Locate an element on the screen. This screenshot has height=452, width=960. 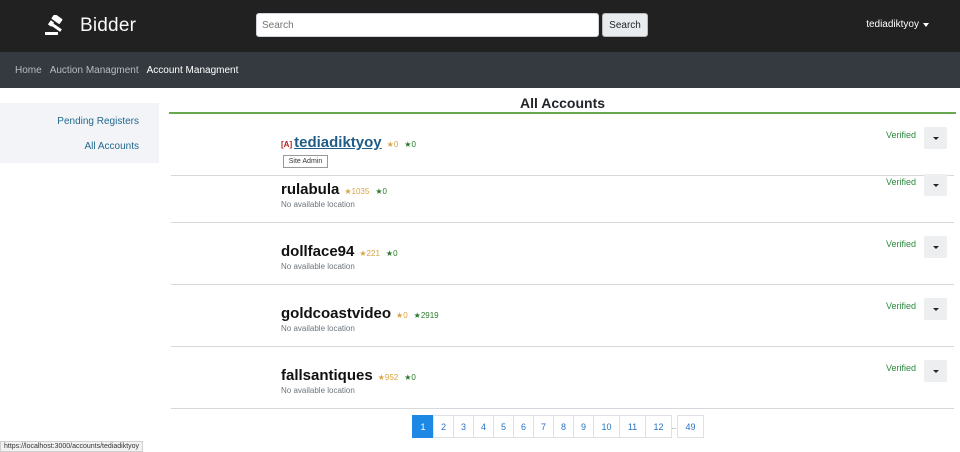
gavel-icon is located at coordinates (56, 26).